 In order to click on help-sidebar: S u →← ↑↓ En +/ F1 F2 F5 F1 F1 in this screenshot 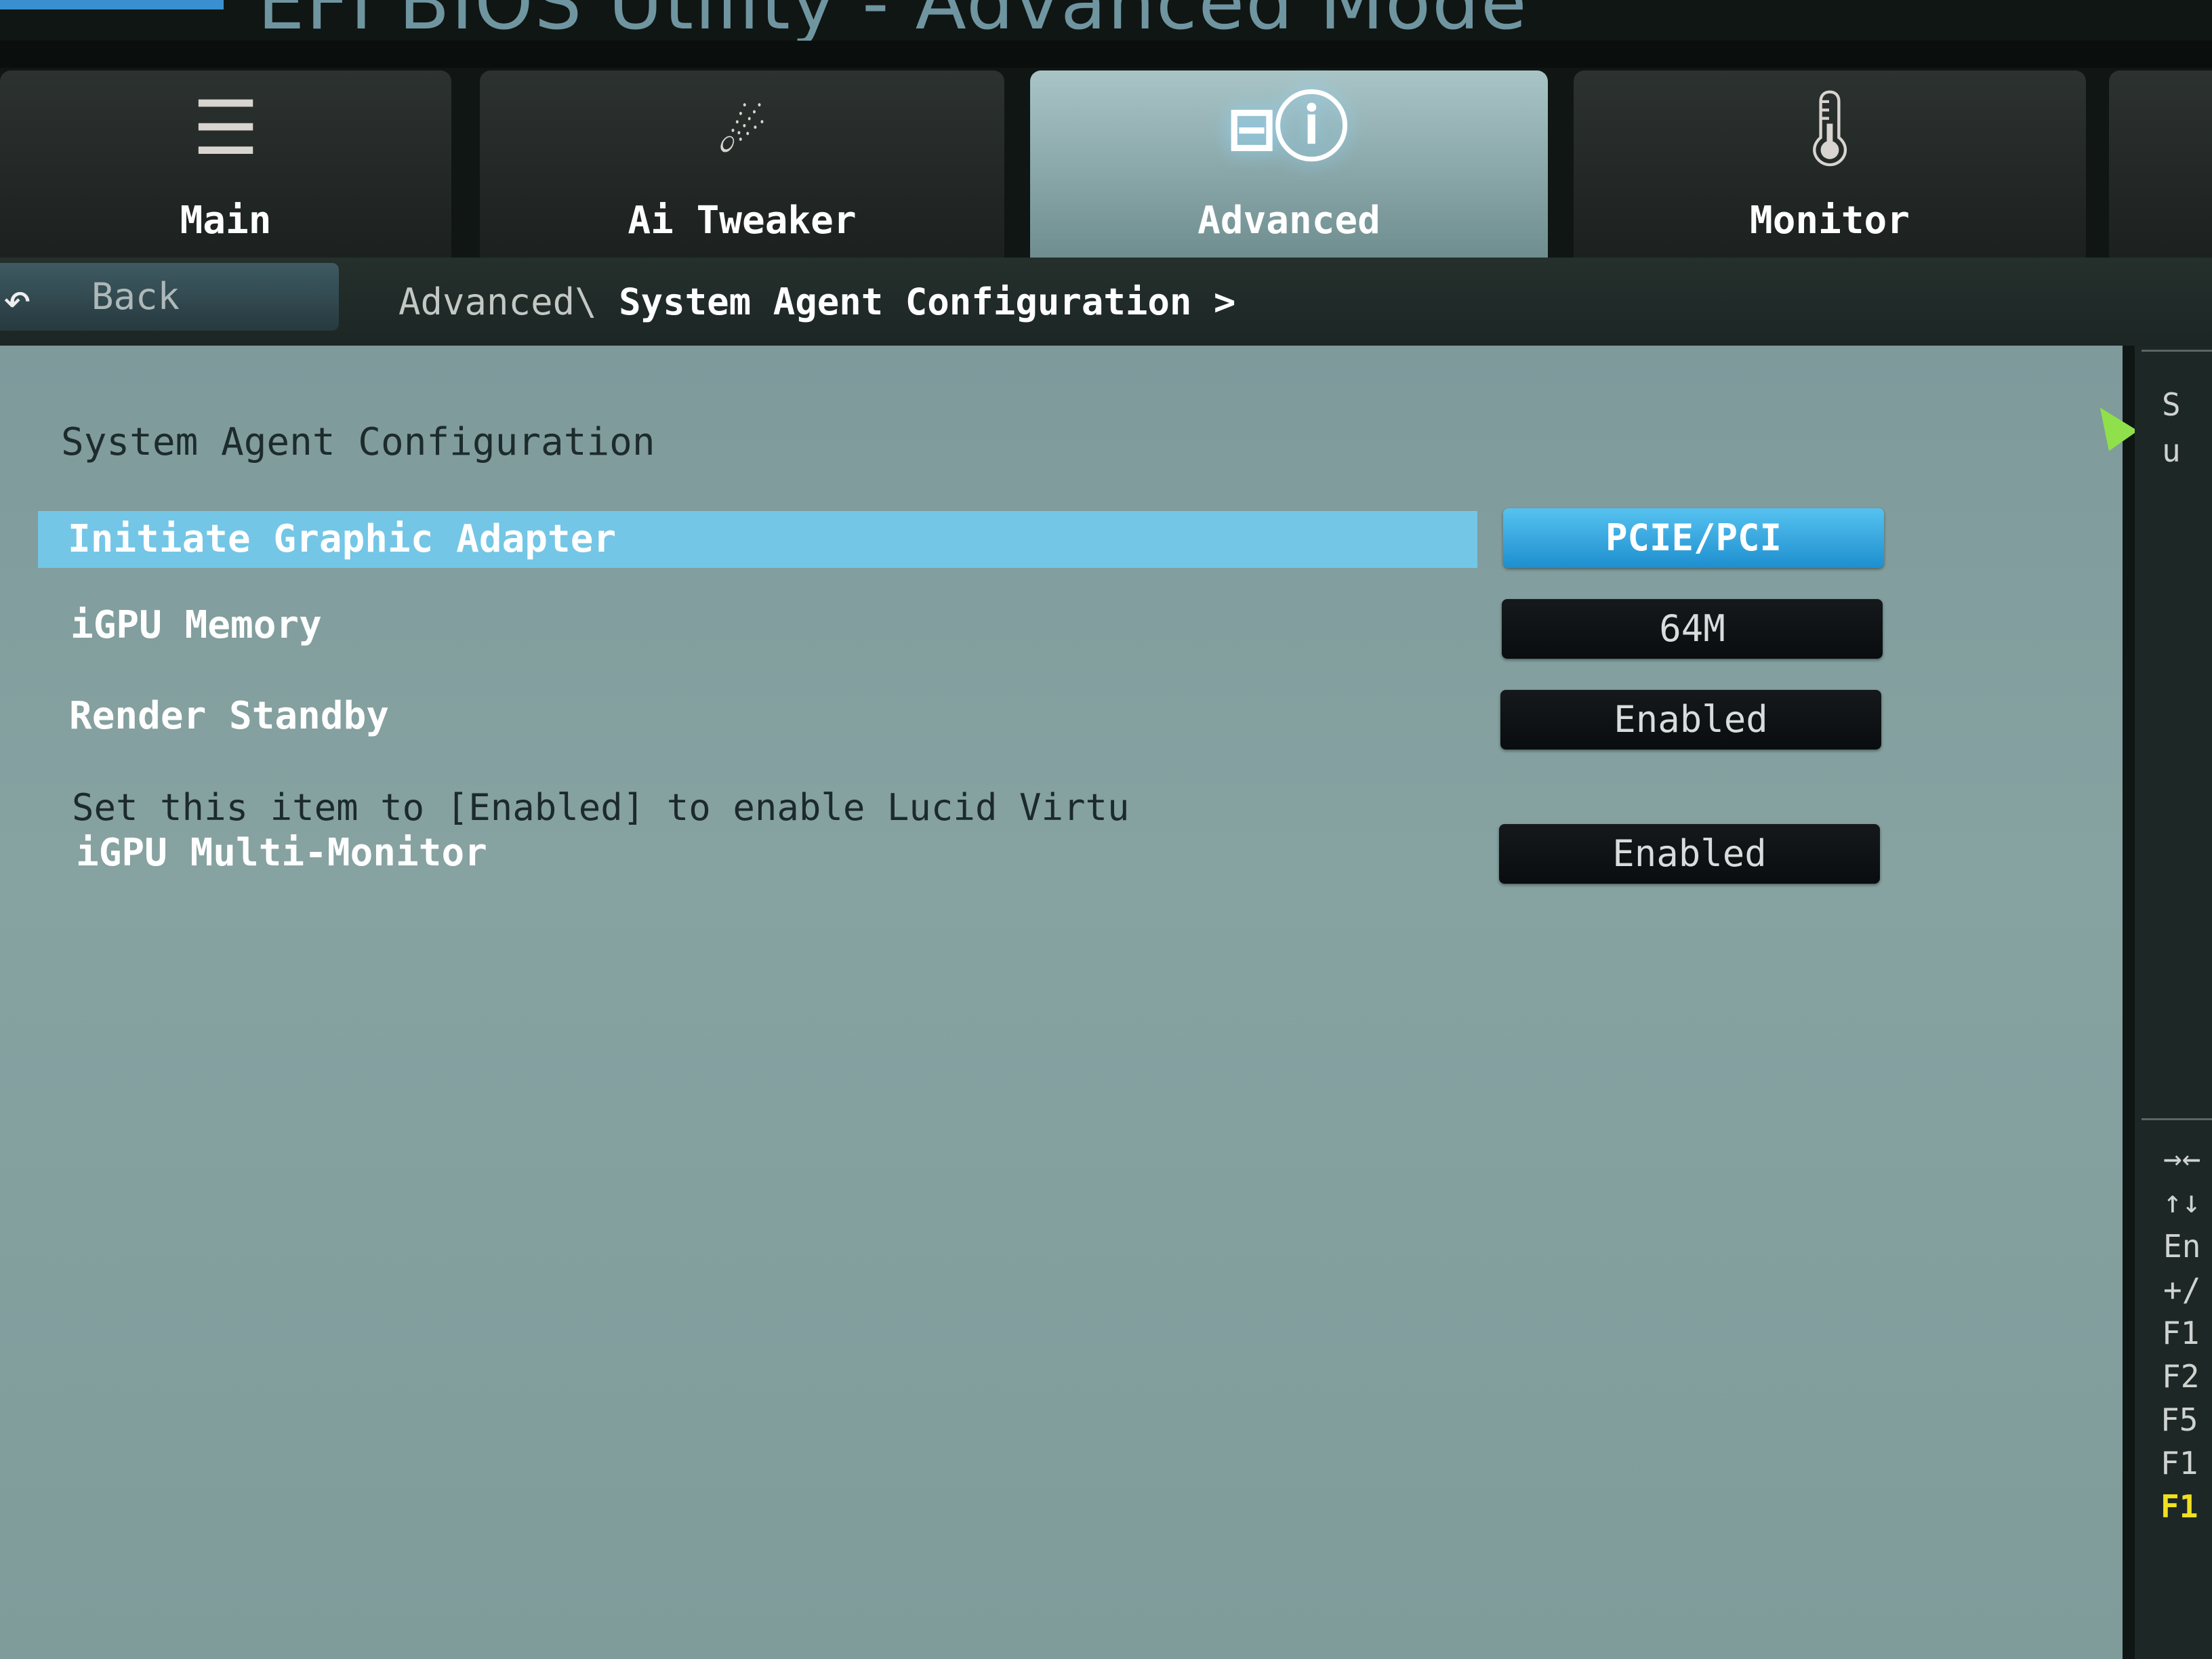, I will do `click(2173, 1002)`.